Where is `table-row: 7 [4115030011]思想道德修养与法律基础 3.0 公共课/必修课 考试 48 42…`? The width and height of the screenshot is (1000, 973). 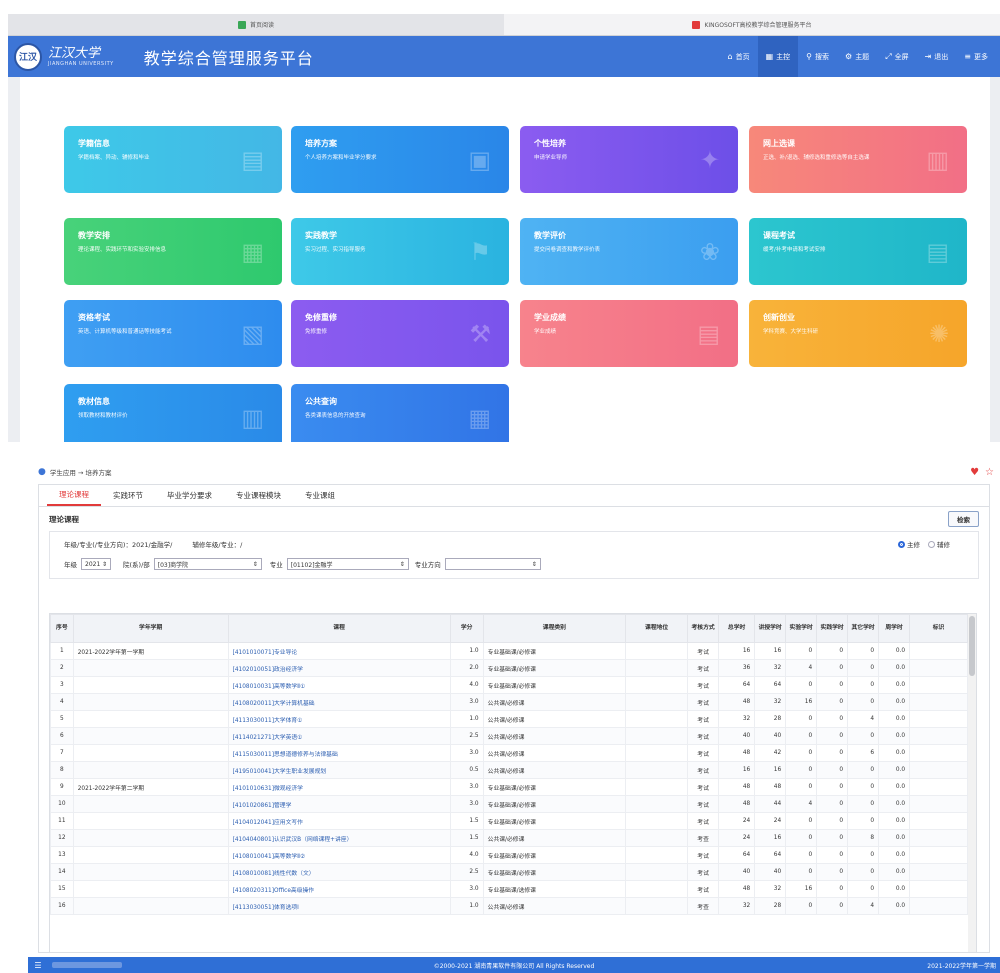 table-row: 7 [4115030011]思想道德修养与法律基础 3.0 公共课/必修课 考试 48 42… is located at coordinates (509, 753).